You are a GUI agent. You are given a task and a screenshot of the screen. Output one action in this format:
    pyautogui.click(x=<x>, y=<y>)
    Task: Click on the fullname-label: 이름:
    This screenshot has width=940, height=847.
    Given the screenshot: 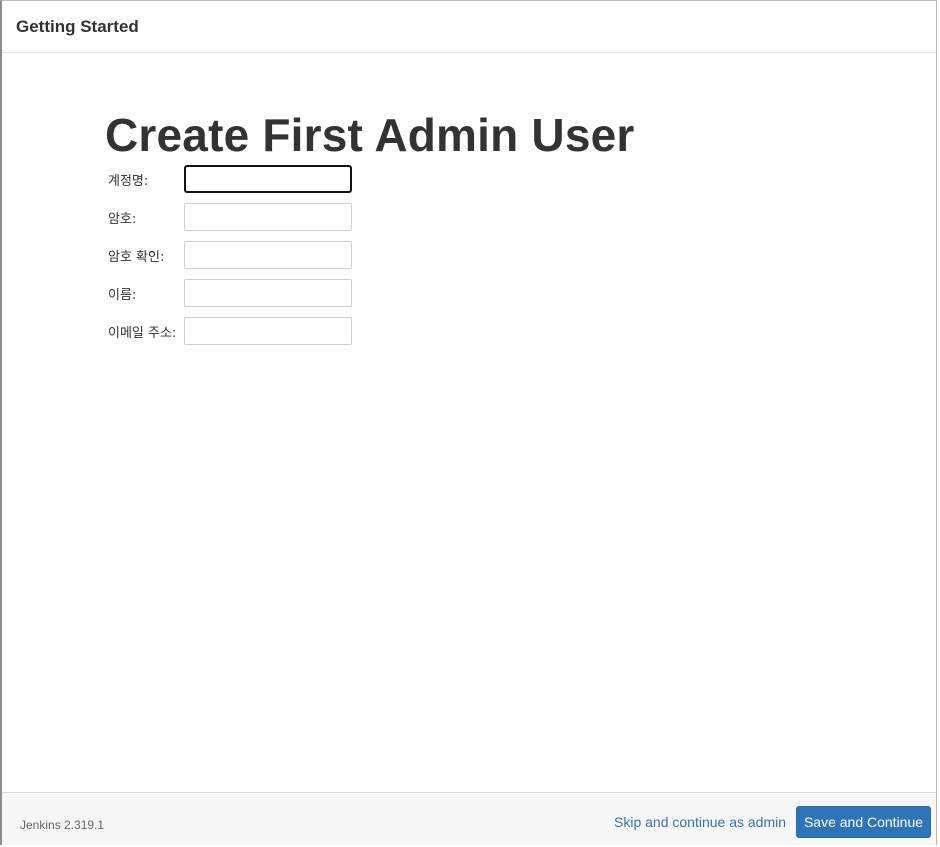 What is the action you would take?
    pyautogui.click(x=122, y=295)
    